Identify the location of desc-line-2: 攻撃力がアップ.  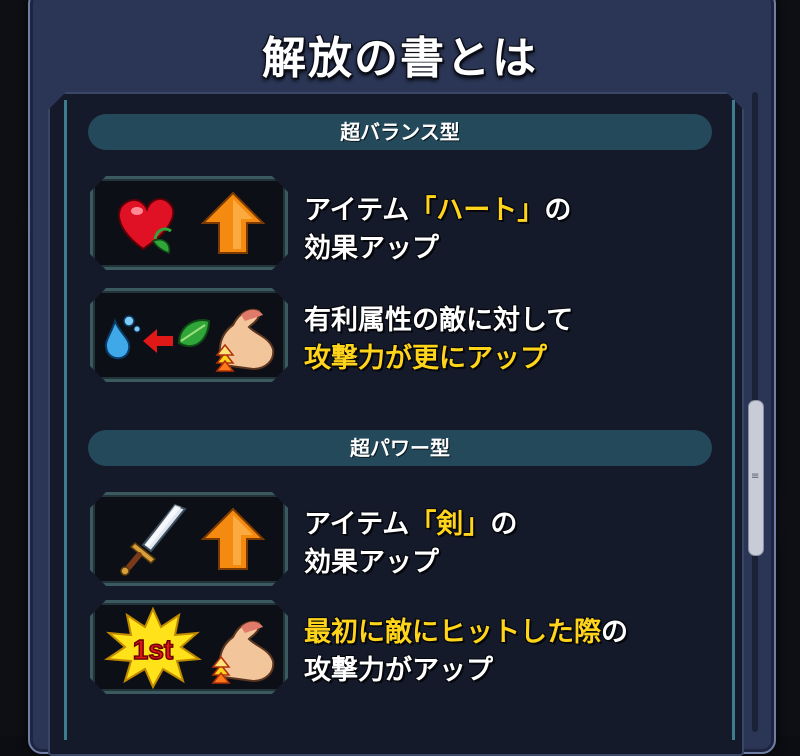
(514, 671).